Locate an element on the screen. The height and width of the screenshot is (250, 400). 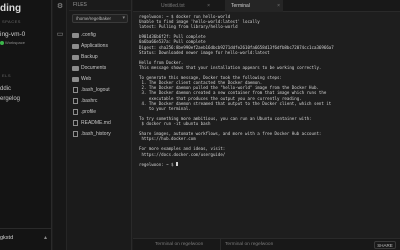
models-section-label: ELS is located at coordinates (7, 75).